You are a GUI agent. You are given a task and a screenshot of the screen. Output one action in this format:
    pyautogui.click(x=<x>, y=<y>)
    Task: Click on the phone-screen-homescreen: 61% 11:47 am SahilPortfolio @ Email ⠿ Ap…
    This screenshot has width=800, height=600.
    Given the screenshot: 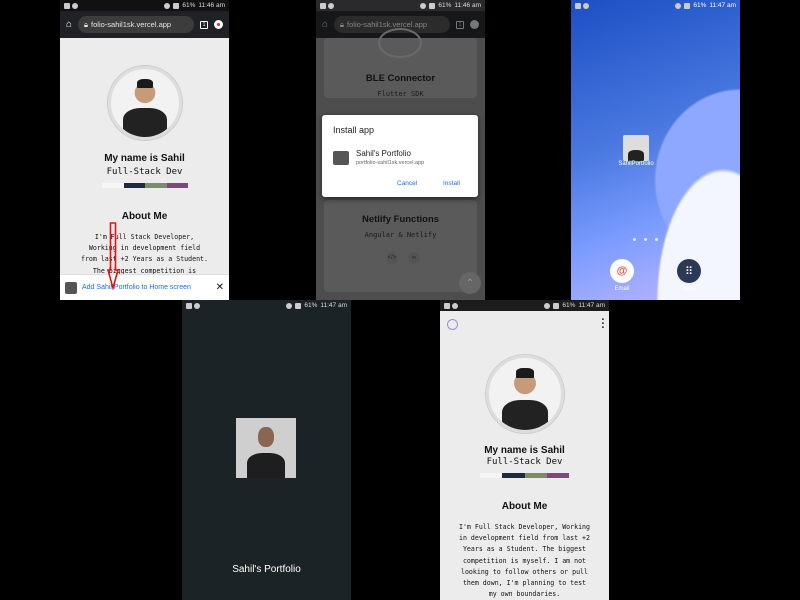 What is the action you would take?
    pyautogui.click(x=655, y=150)
    